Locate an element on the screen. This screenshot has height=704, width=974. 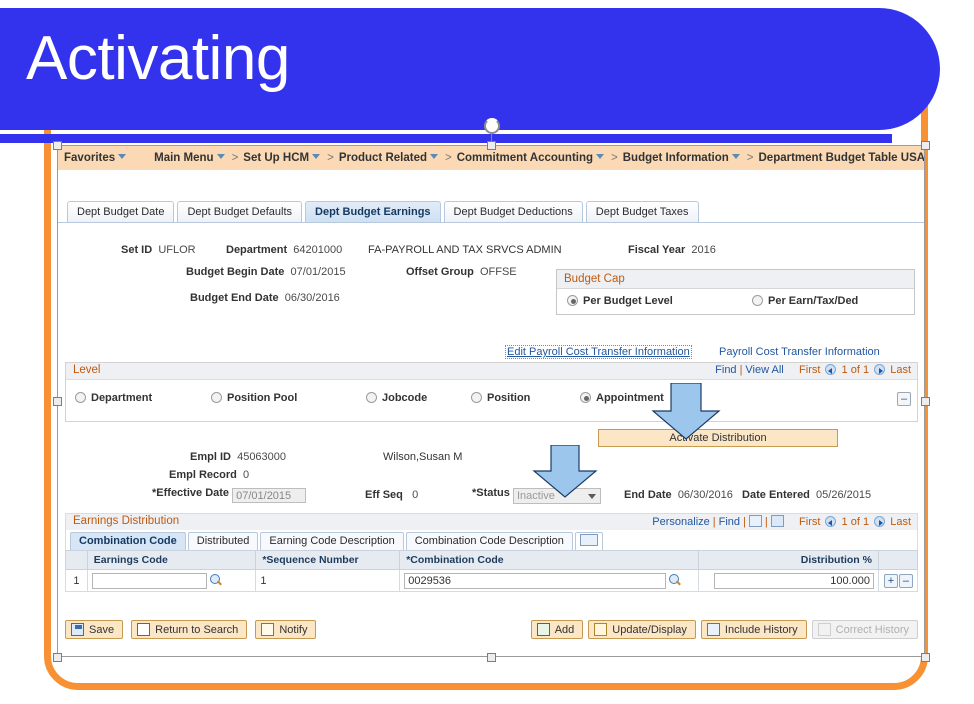
tab-dept-budget-taxes: Dept Budget Taxes is located at coordinates (642, 211).